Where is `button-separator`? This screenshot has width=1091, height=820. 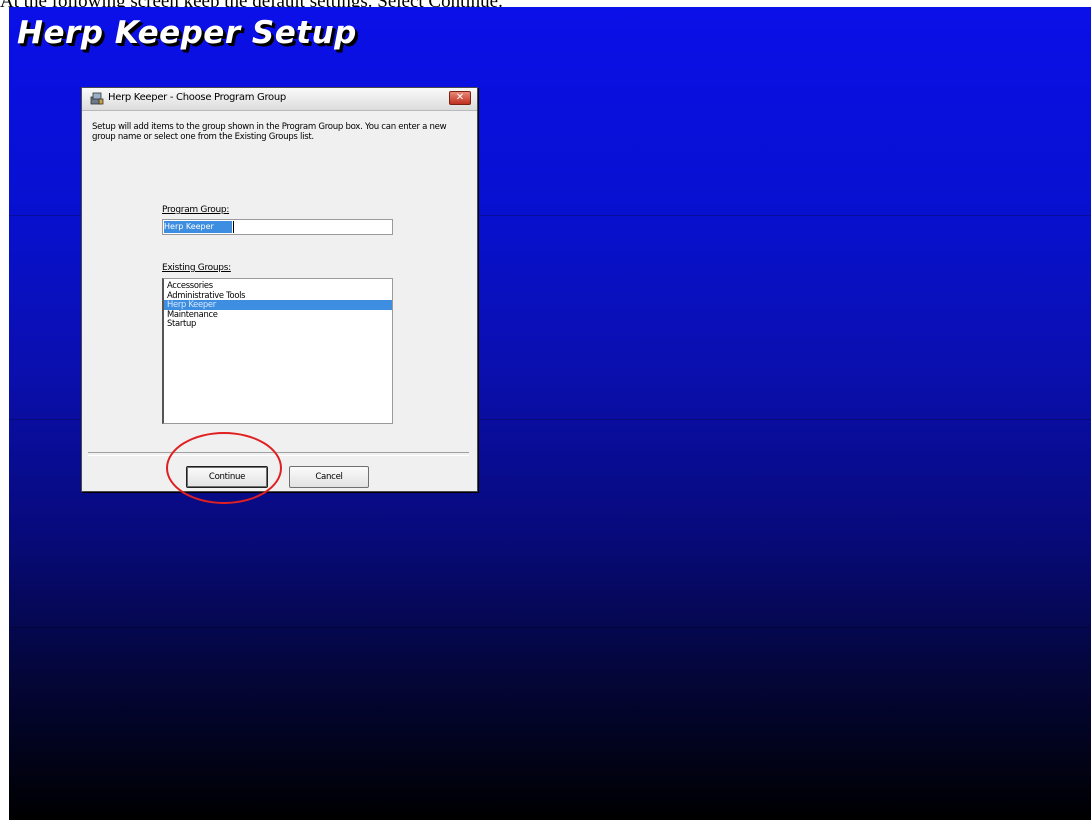
button-separator is located at coordinates (278, 454).